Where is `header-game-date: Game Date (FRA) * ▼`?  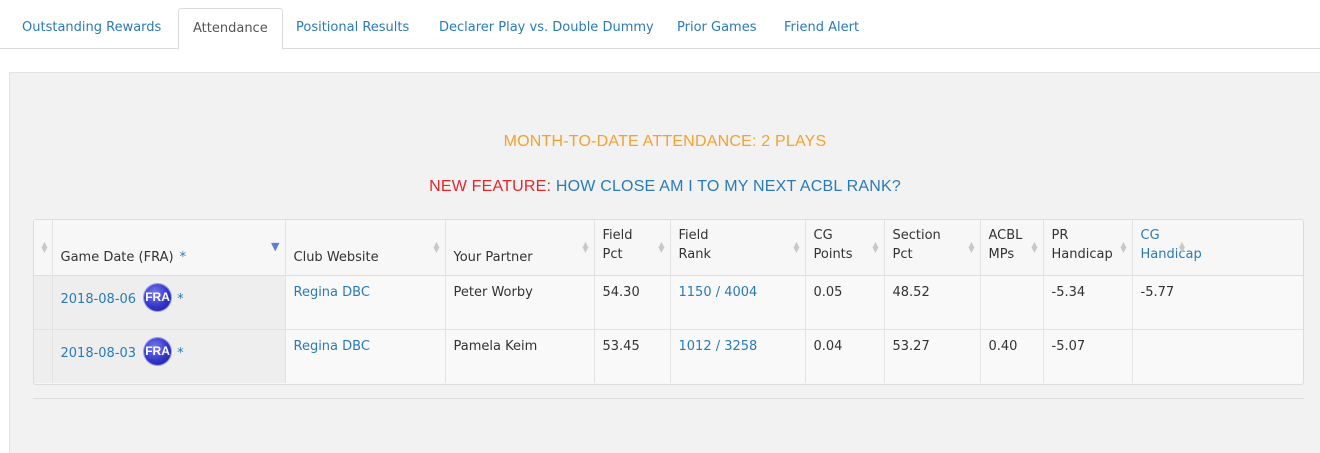 header-game-date: Game Date (FRA) * ▼ is located at coordinates (169, 247).